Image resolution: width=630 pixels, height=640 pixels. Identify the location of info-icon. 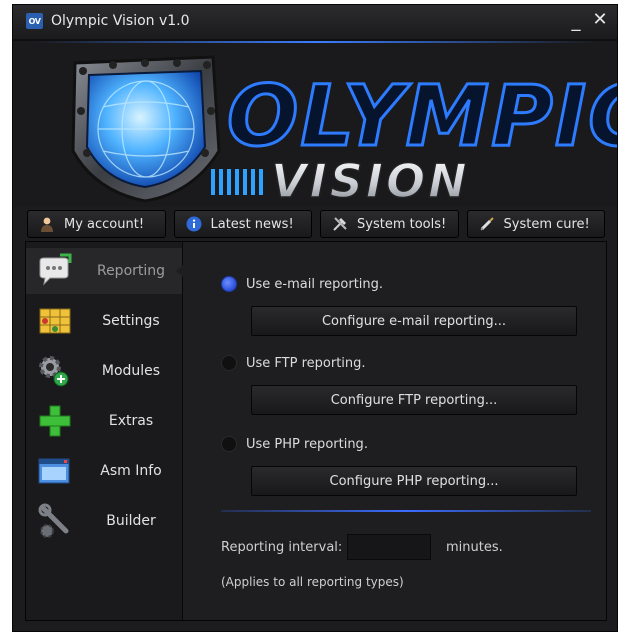
(194, 224).